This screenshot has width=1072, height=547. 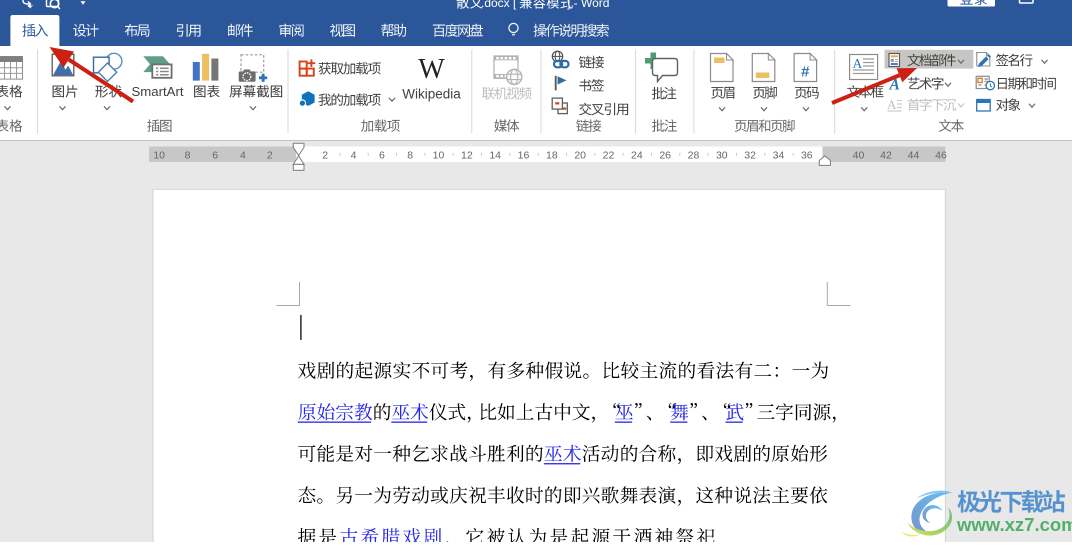 What do you see at coordinates (914, 155) in the screenshot?
I see `svg-text: 44` at bounding box center [914, 155].